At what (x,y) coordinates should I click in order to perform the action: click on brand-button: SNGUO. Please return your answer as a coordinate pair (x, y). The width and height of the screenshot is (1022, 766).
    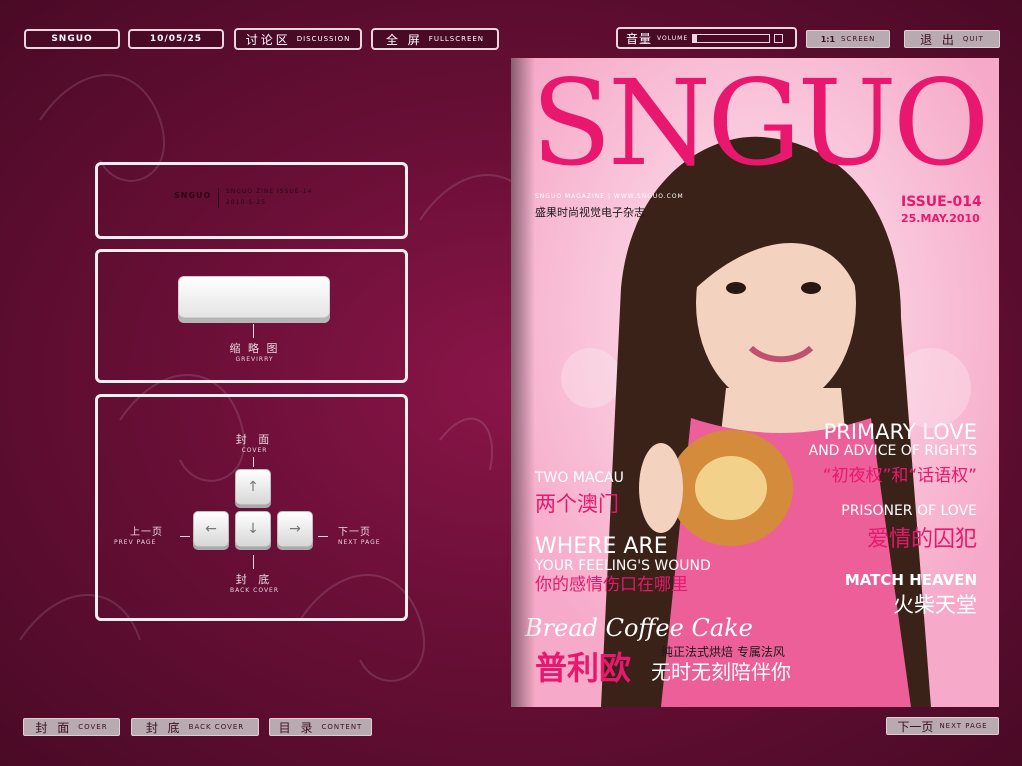
    Looking at the image, I should click on (72, 39).